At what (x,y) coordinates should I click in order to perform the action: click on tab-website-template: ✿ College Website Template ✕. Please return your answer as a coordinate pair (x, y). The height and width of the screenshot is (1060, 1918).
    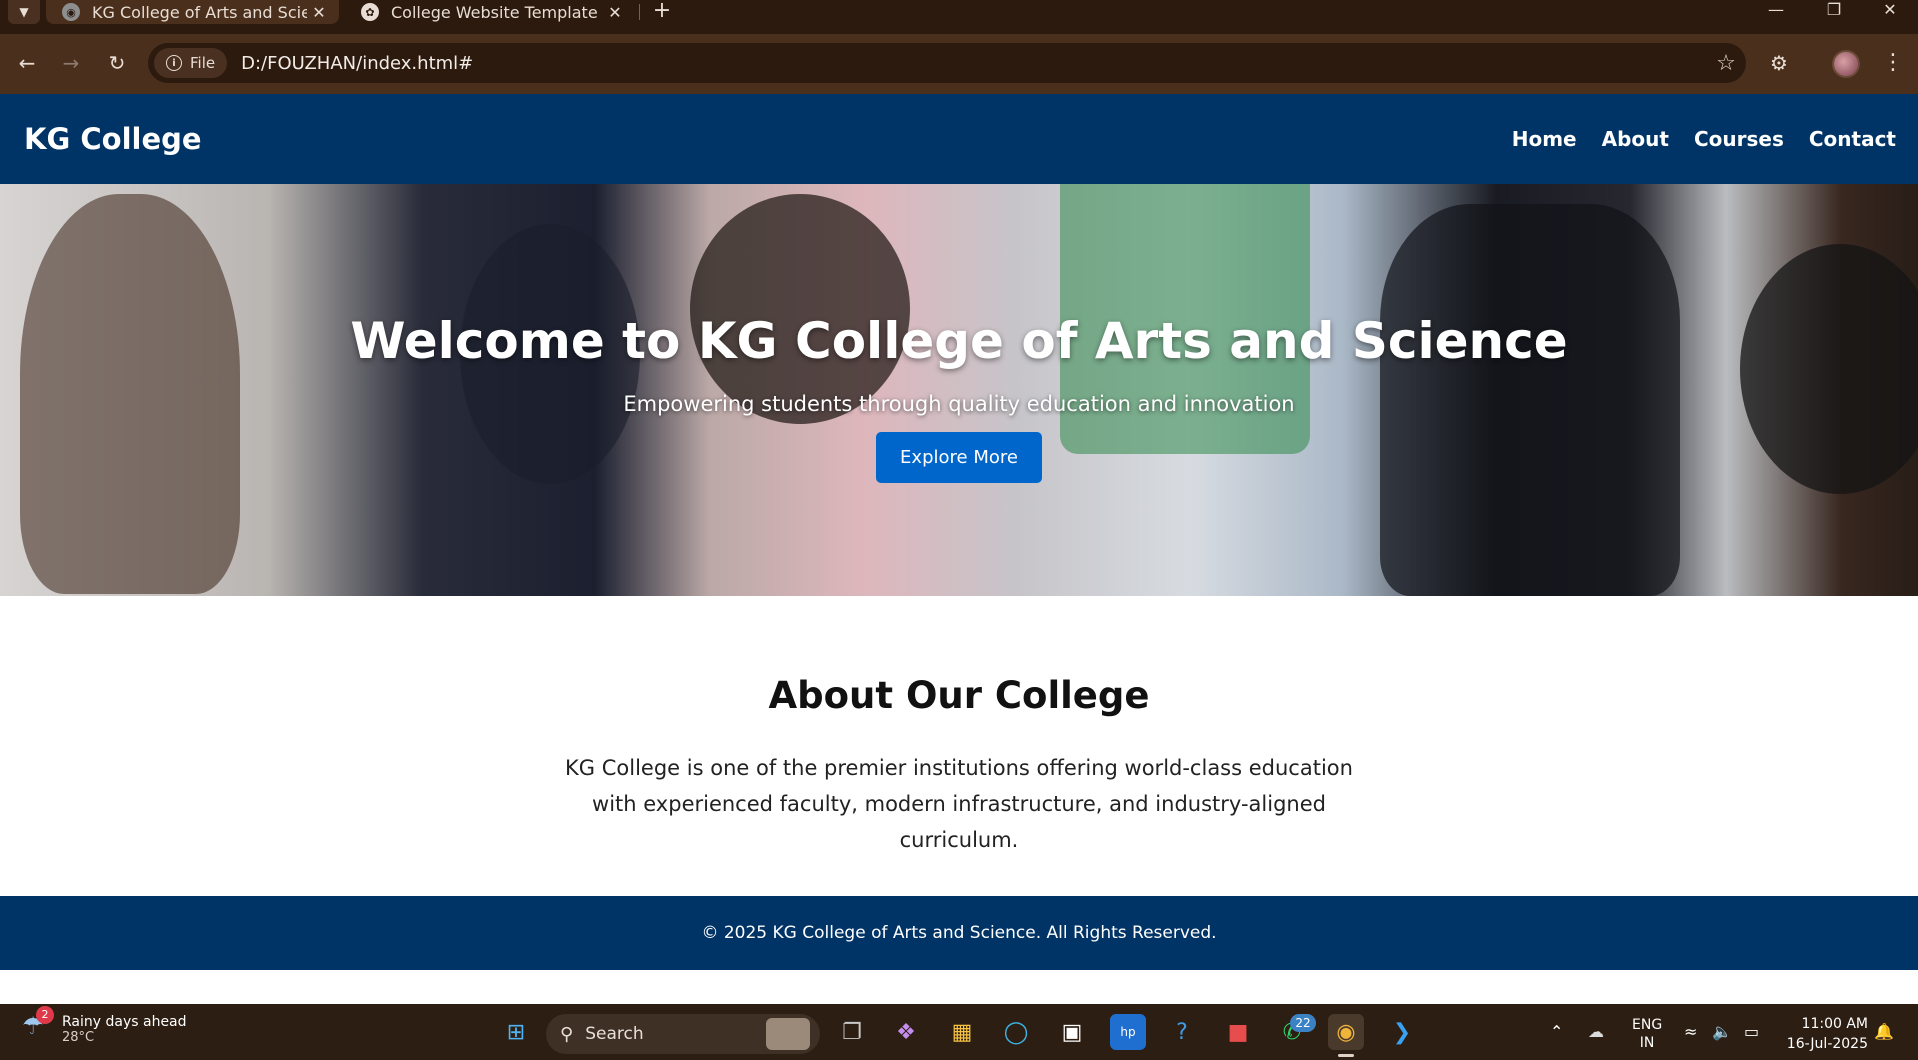
    Looking at the image, I should click on (490, 12).